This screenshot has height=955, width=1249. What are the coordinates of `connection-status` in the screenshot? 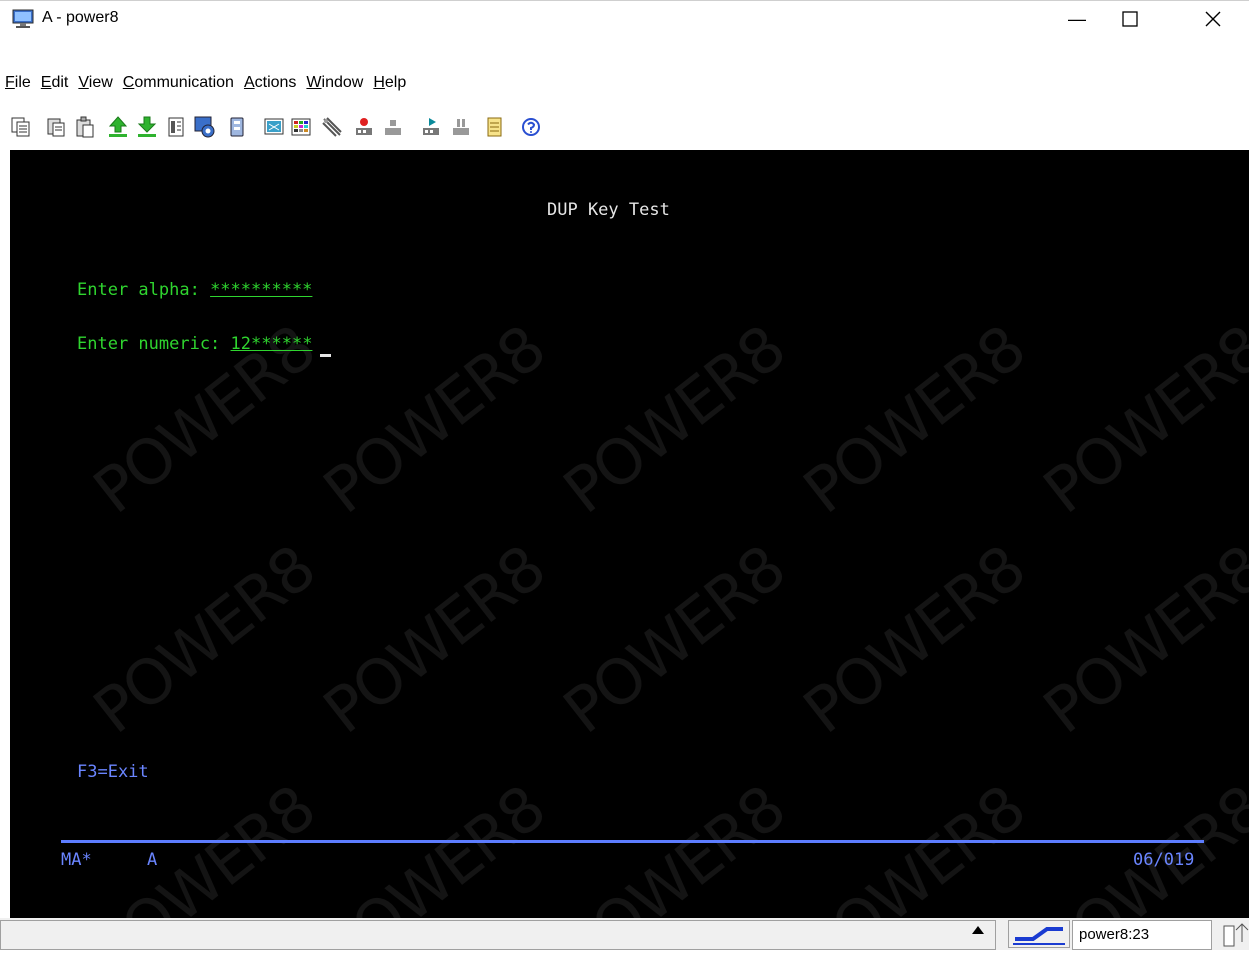 It's located at (1039, 934).